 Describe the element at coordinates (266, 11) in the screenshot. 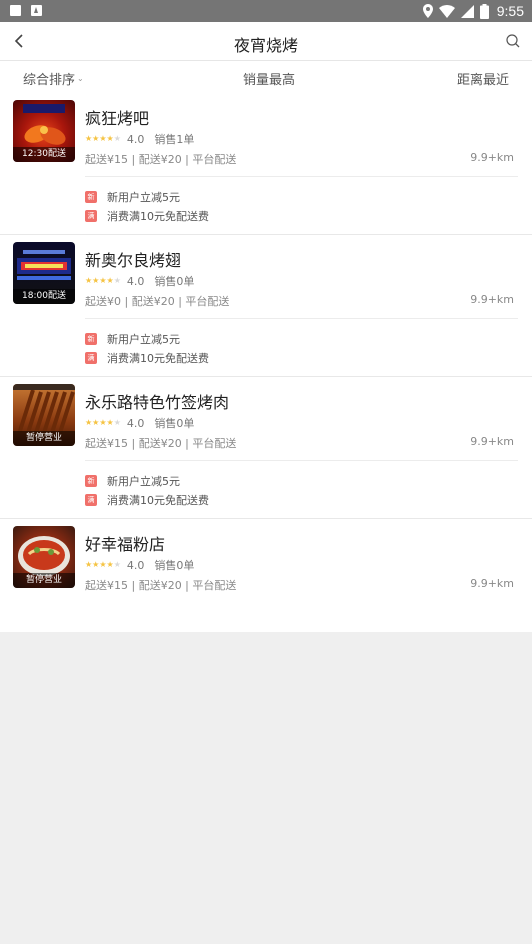

I see `status-bar: 9:55` at that location.